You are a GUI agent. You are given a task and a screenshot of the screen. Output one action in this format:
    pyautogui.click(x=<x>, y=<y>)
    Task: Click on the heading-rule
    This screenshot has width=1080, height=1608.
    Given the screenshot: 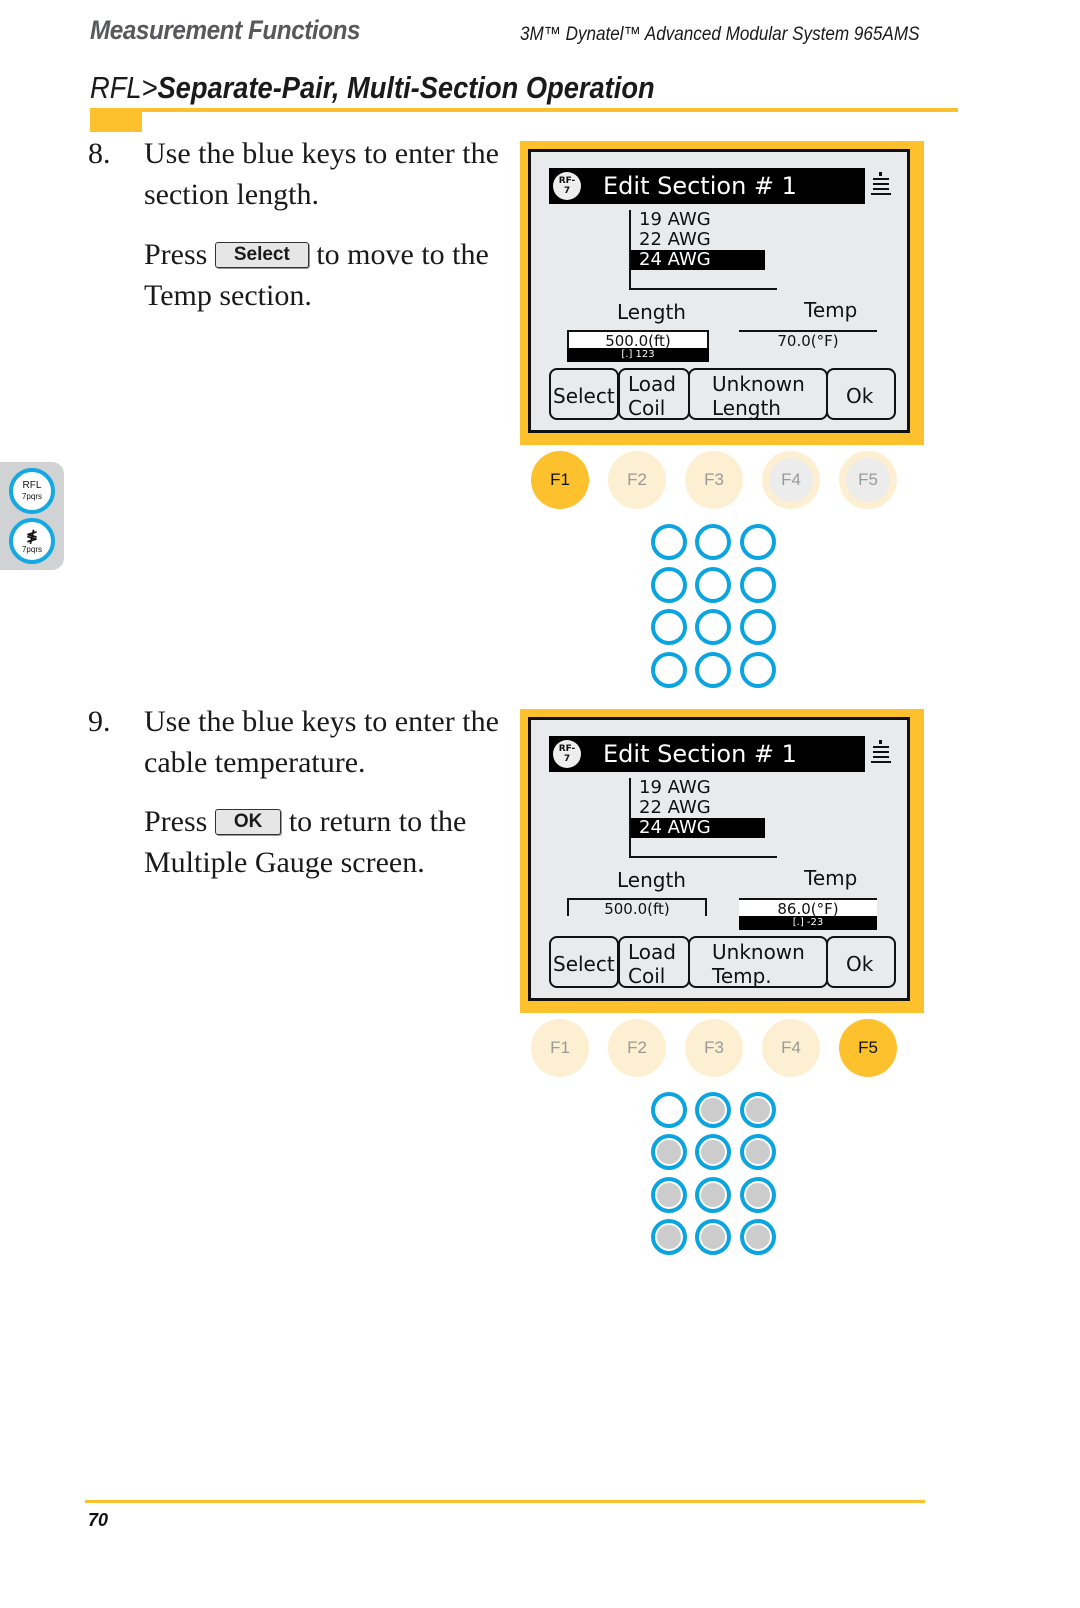 What is the action you would take?
    pyautogui.click(x=524, y=110)
    